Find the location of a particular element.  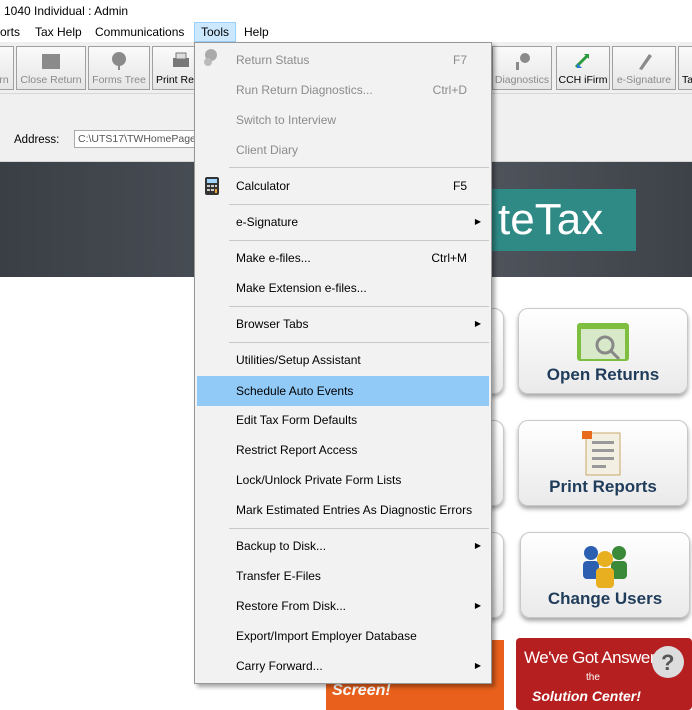

menu-item-carry-forward: Carry Forward... ▶ is located at coordinates (343, 666).